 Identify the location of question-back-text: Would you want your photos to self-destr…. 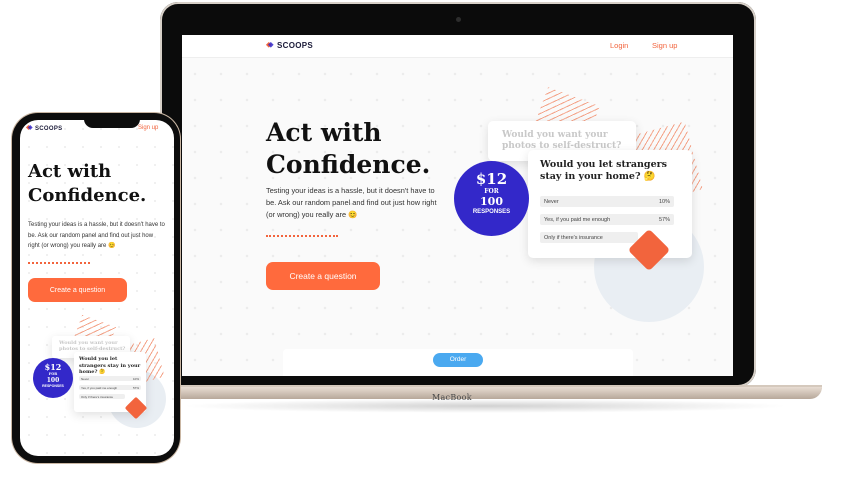
(562, 140).